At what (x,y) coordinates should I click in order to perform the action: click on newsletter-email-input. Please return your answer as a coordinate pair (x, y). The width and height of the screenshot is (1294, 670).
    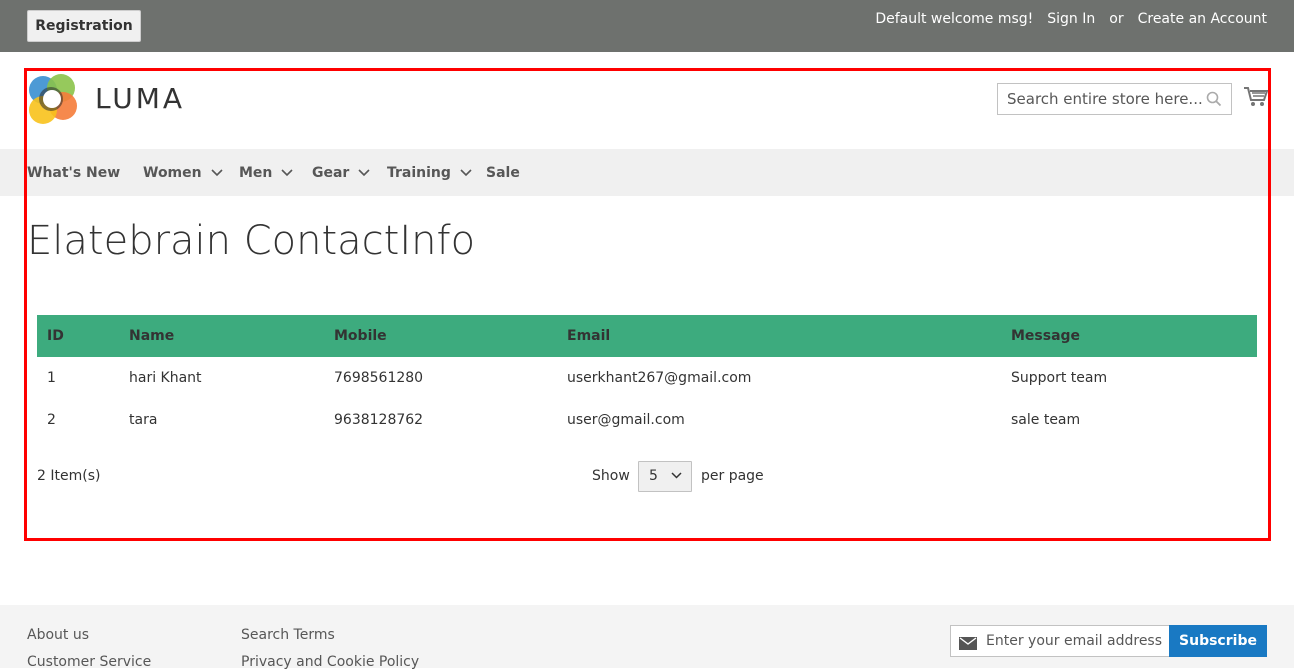
    Looking at the image, I should click on (1076, 641).